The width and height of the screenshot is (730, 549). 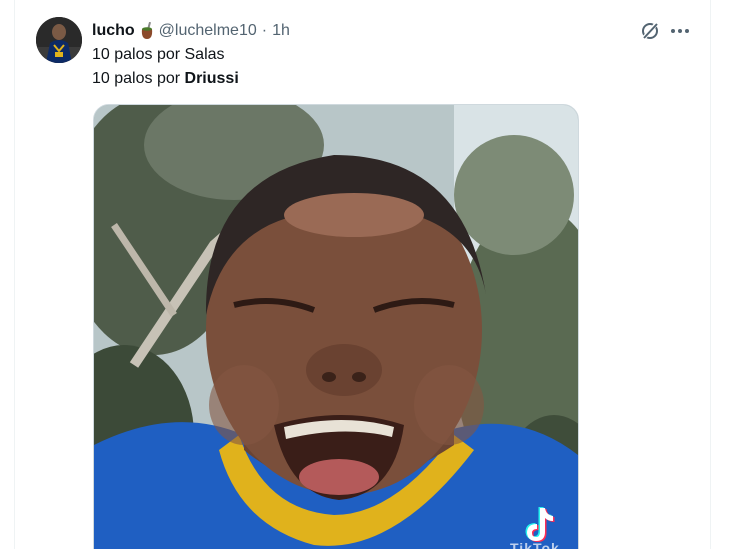 What do you see at coordinates (138, 78) in the screenshot?
I see `tweet-text-line-2-prefix: 10 palos por` at bounding box center [138, 78].